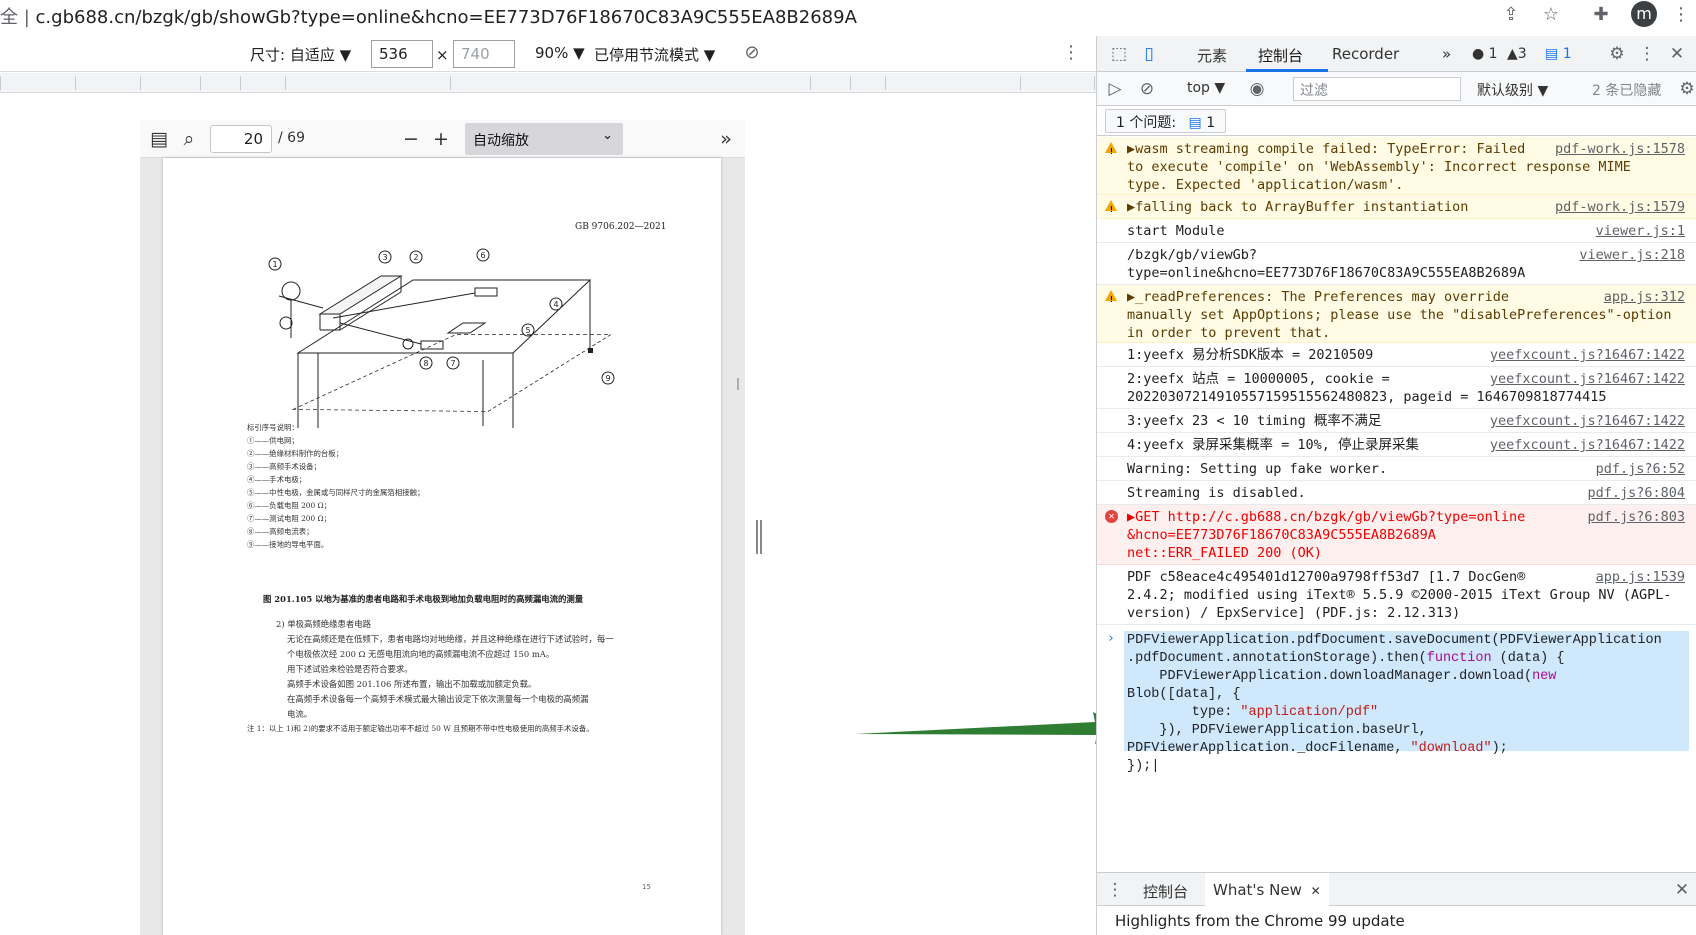 Image resolution: width=1696 pixels, height=935 pixels. I want to click on figure-label: 1, so click(274, 264).